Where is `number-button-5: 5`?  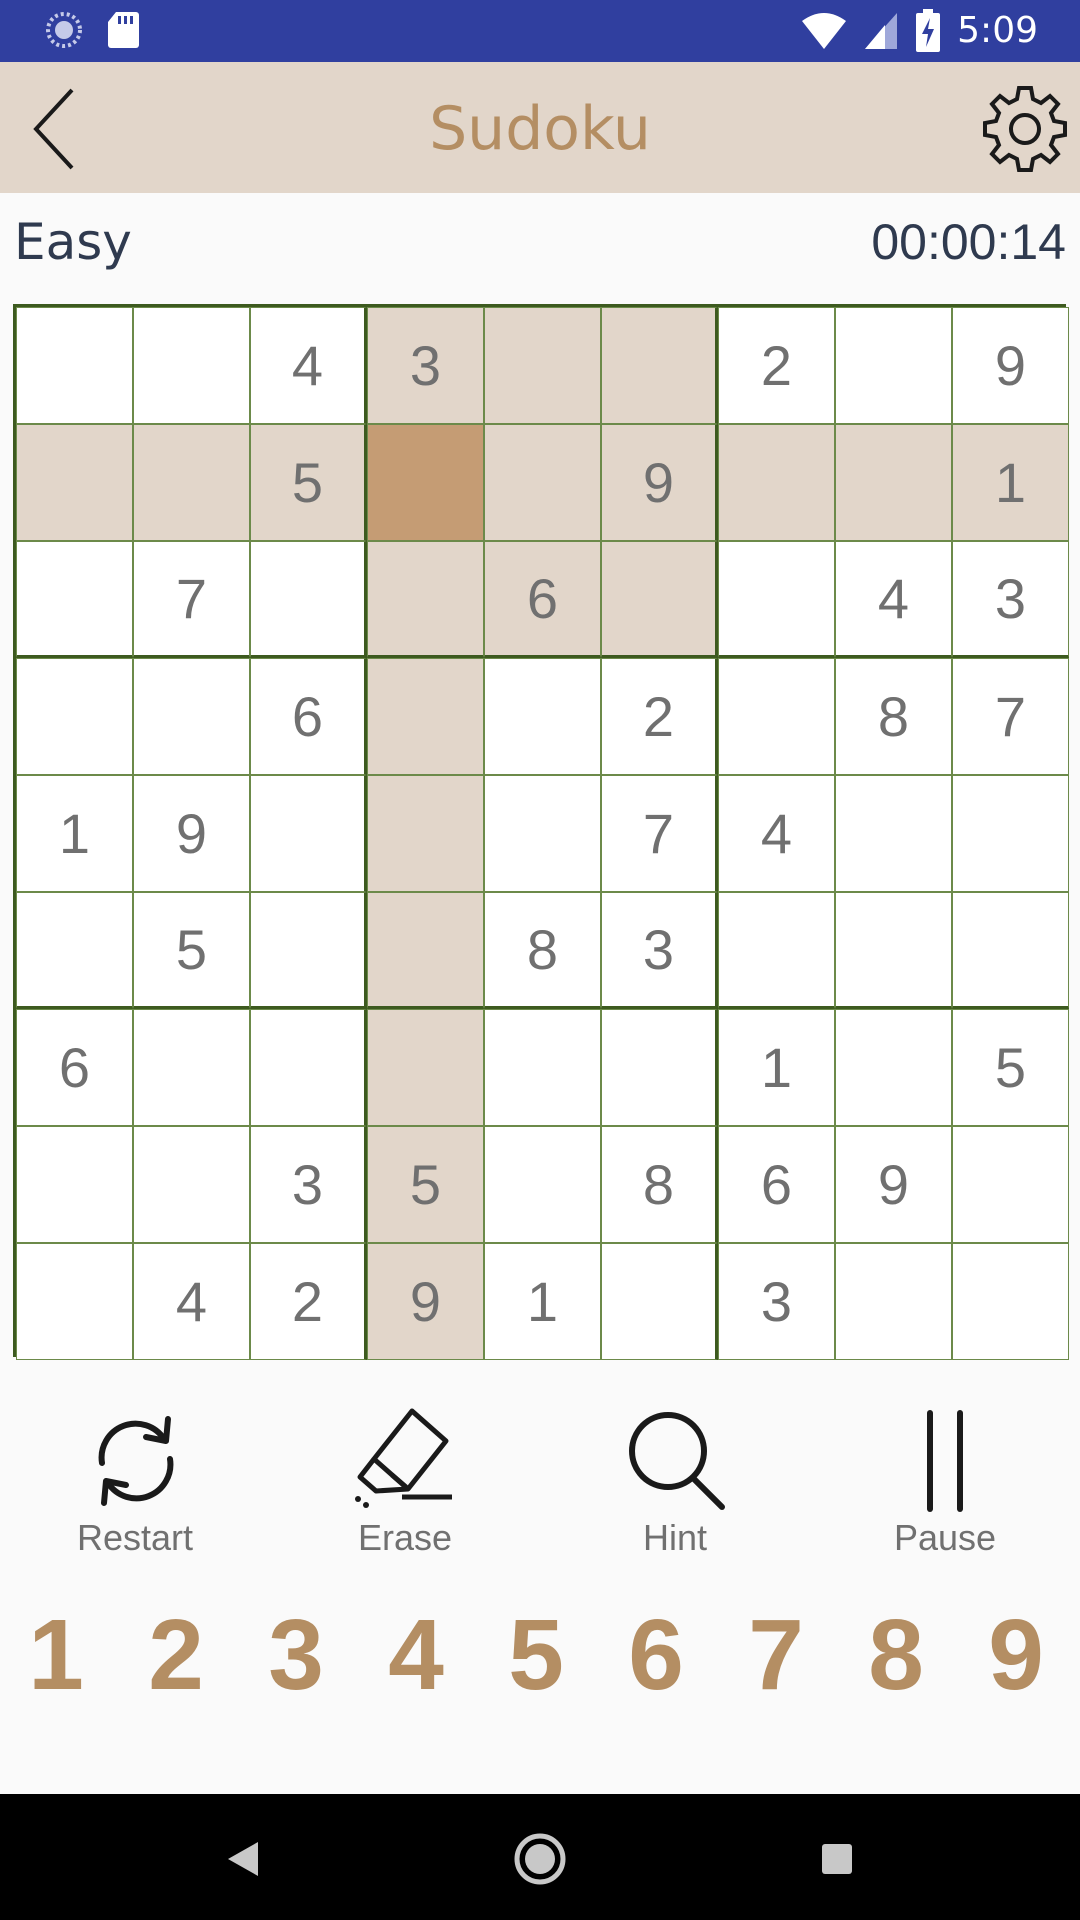
number-button-5: 5 is located at coordinates (536, 1655).